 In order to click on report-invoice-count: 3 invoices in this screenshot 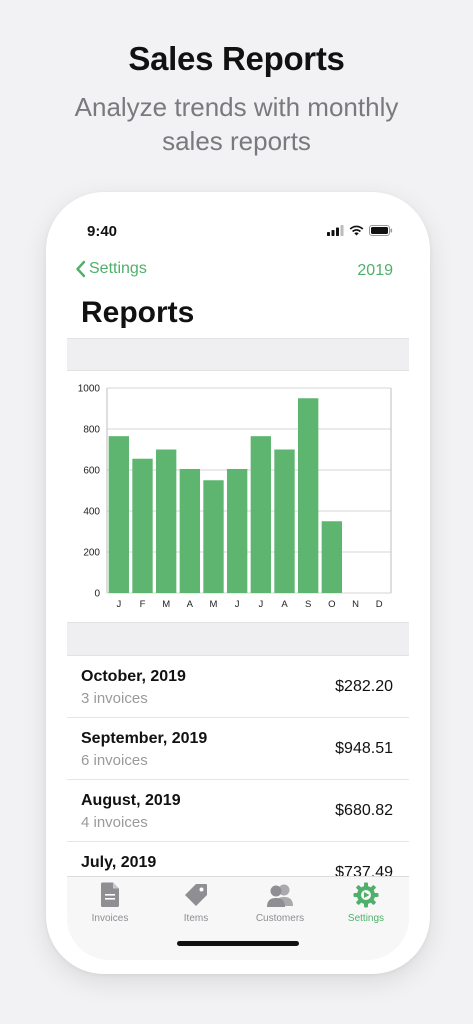, I will do `click(114, 698)`.